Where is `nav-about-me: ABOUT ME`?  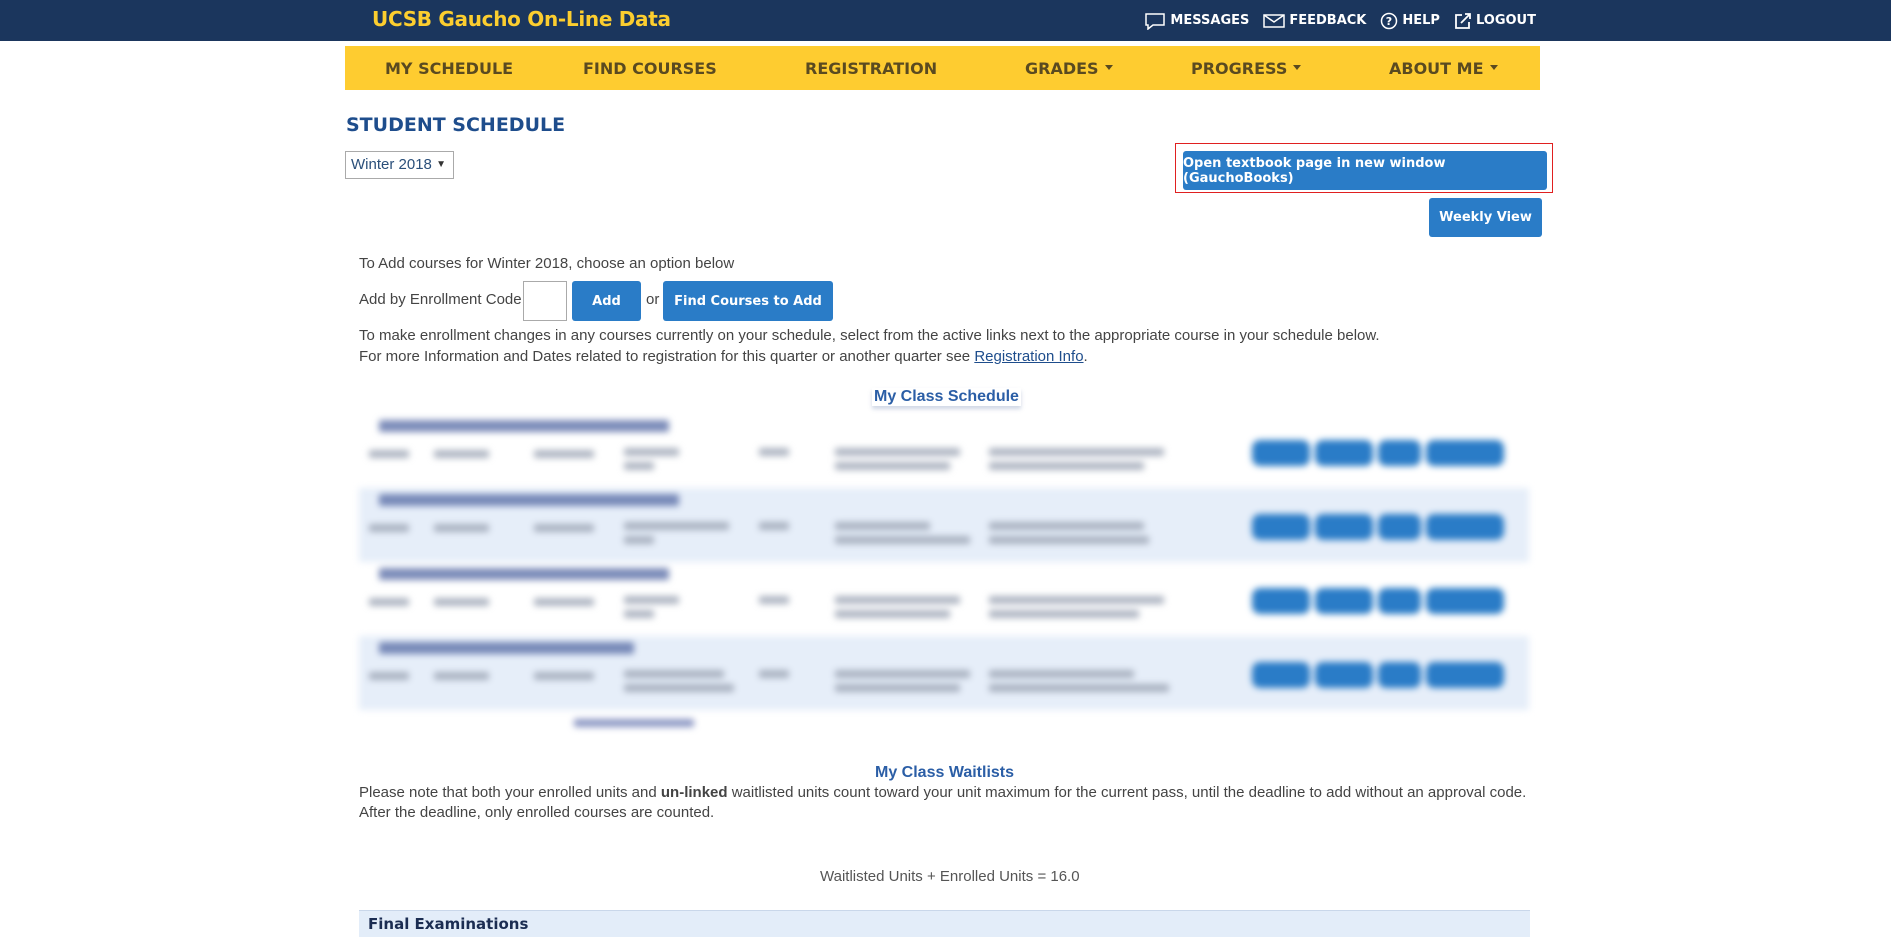 nav-about-me: ABOUT ME is located at coordinates (1443, 68).